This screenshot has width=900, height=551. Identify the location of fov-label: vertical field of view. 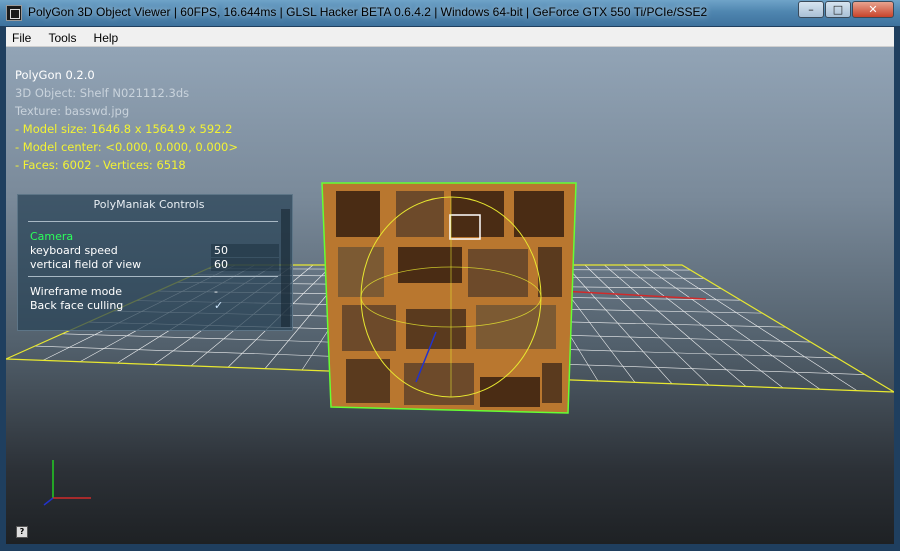
(86, 264).